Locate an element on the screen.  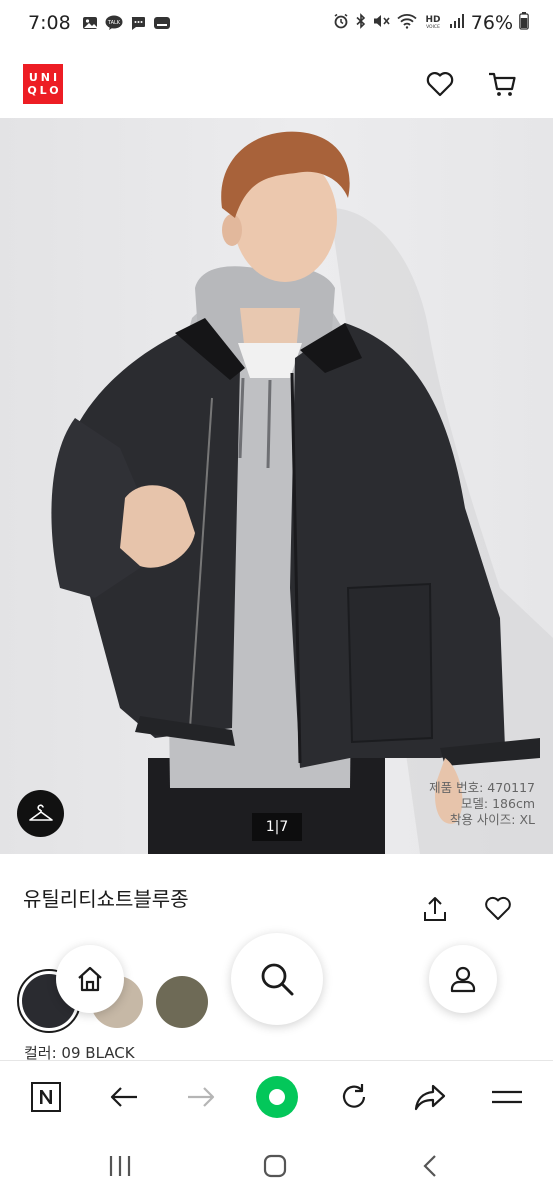
menu-icon is located at coordinates (507, 1097).